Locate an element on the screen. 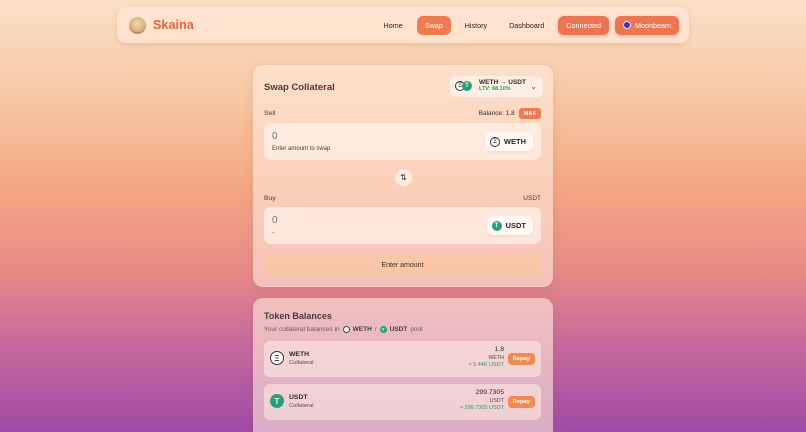  sell-balance-text: Balance: 1.8 is located at coordinates (496, 113).